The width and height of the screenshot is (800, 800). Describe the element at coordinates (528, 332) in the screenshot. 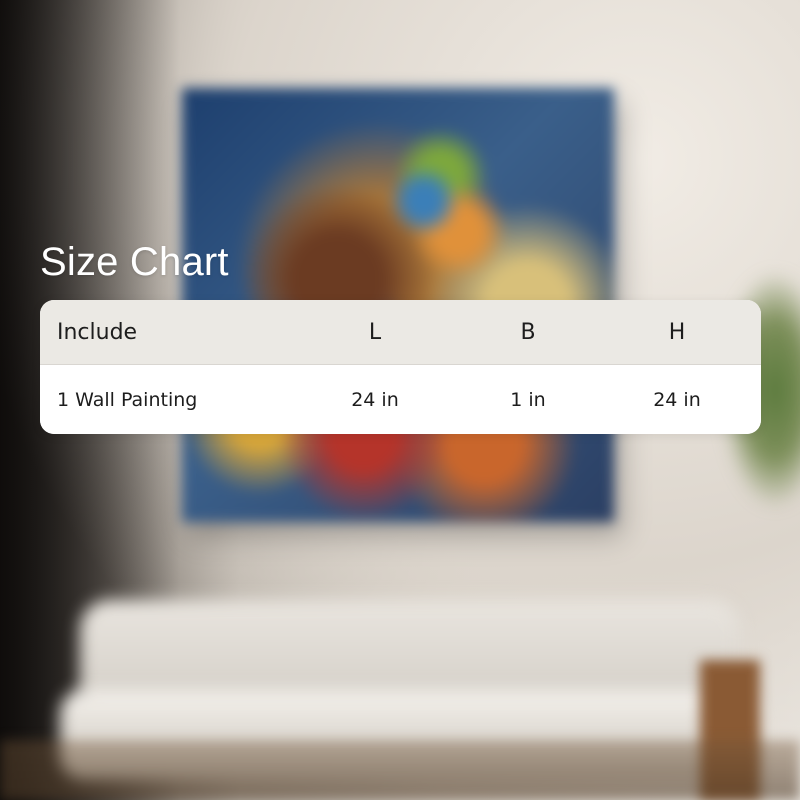

I see `header-breadth: B` at that location.